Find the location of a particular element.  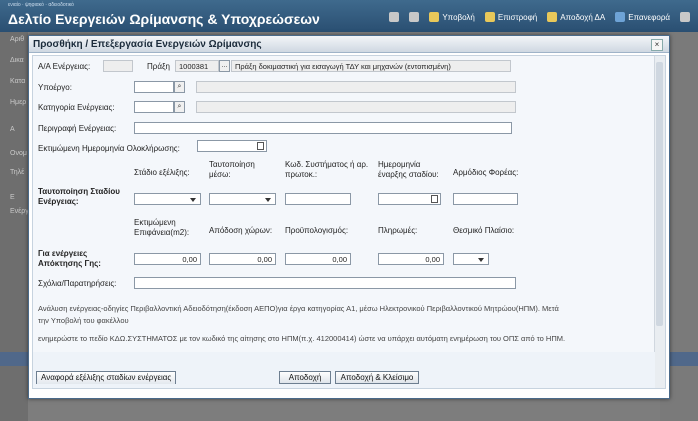

app-logo: ενιαίο · ψηφιακό · αδειοδοτικό is located at coordinates (41, 5).